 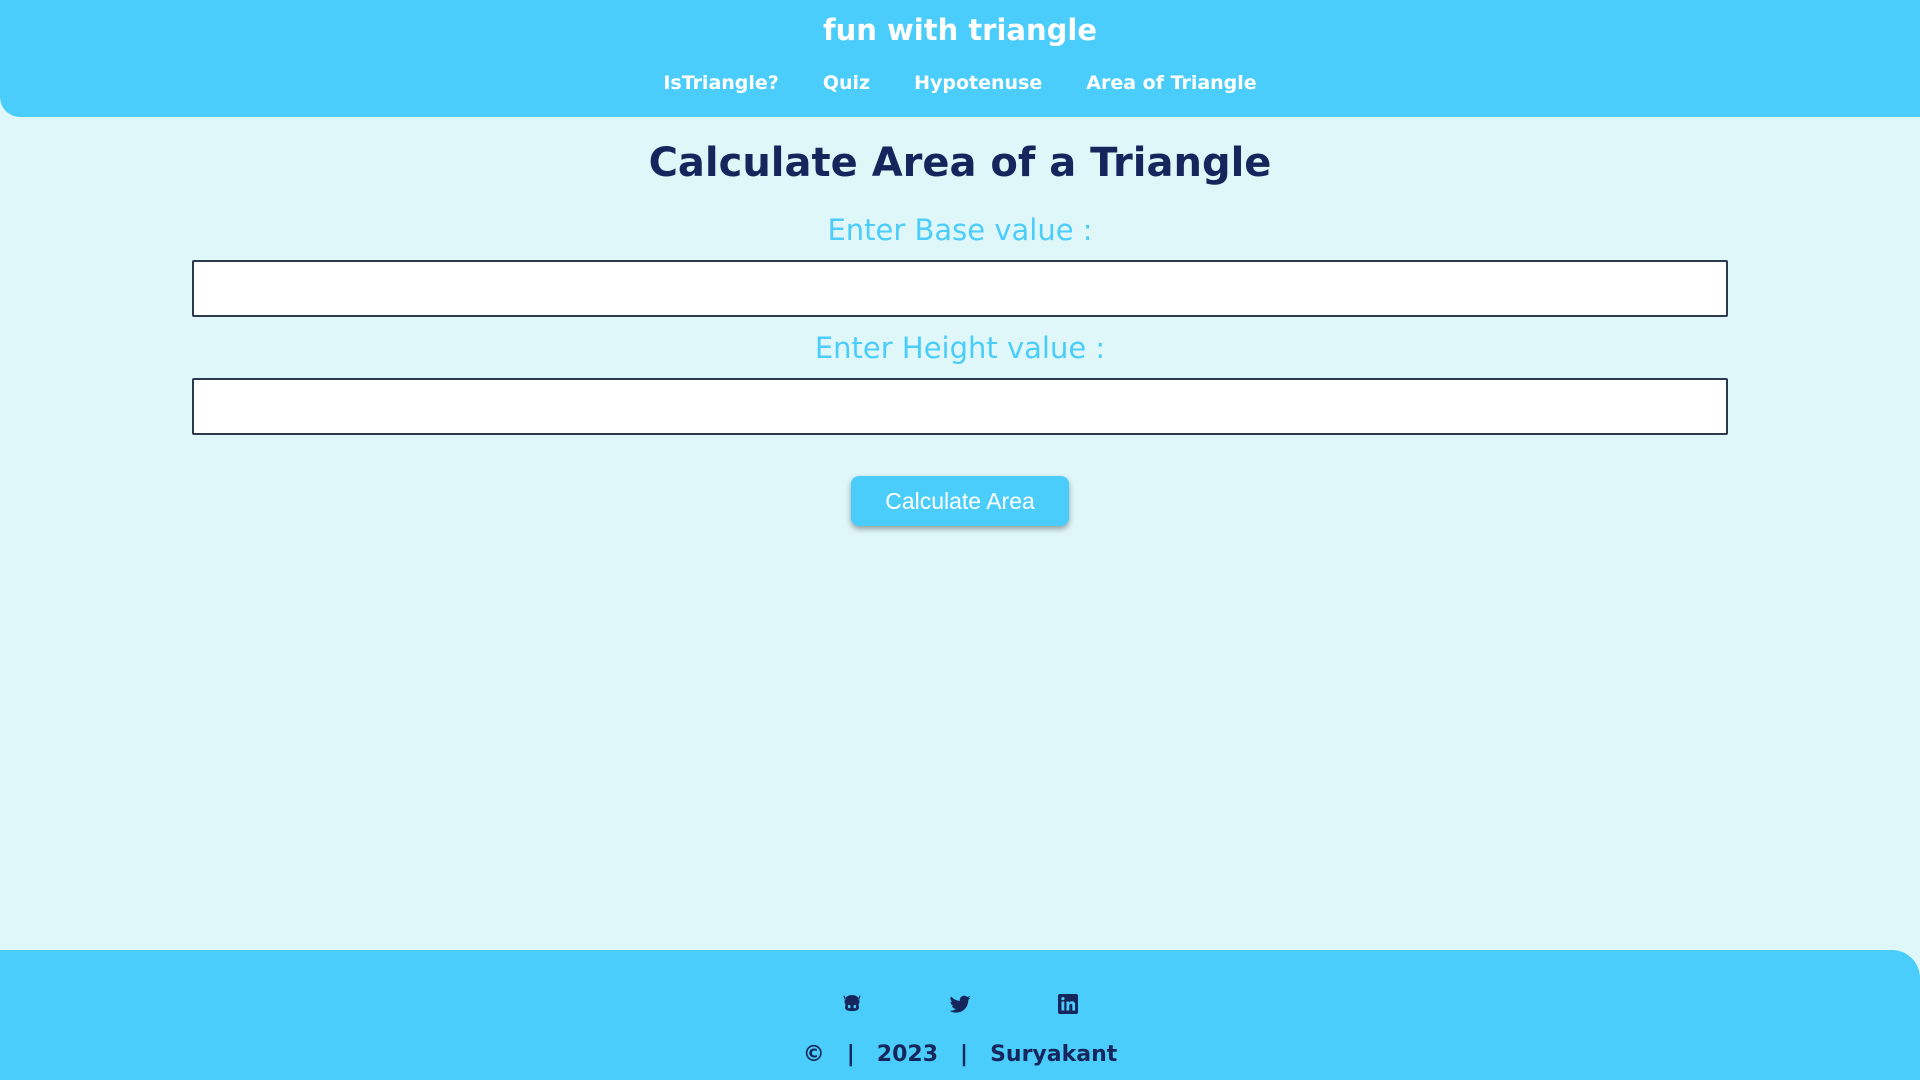 I want to click on base-label: Enter Base value :, so click(x=960, y=230).